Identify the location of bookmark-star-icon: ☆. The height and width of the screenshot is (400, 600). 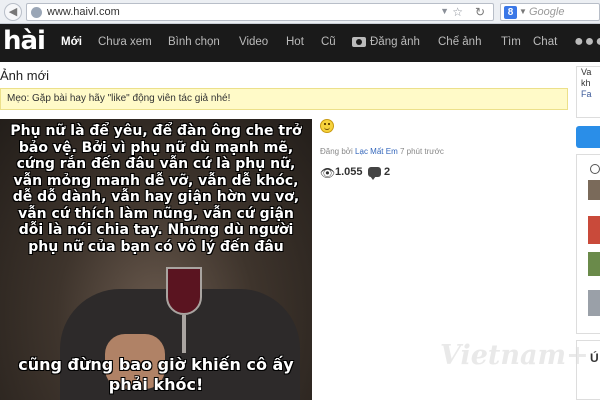
(457, 12).